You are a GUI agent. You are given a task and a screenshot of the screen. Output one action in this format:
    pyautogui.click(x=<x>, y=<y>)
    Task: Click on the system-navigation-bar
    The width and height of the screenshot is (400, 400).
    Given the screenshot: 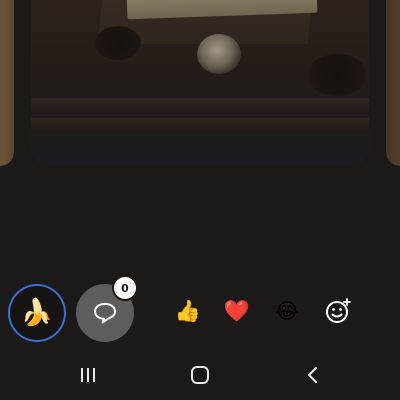 What is the action you would take?
    pyautogui.click(x=200, y=376)
    